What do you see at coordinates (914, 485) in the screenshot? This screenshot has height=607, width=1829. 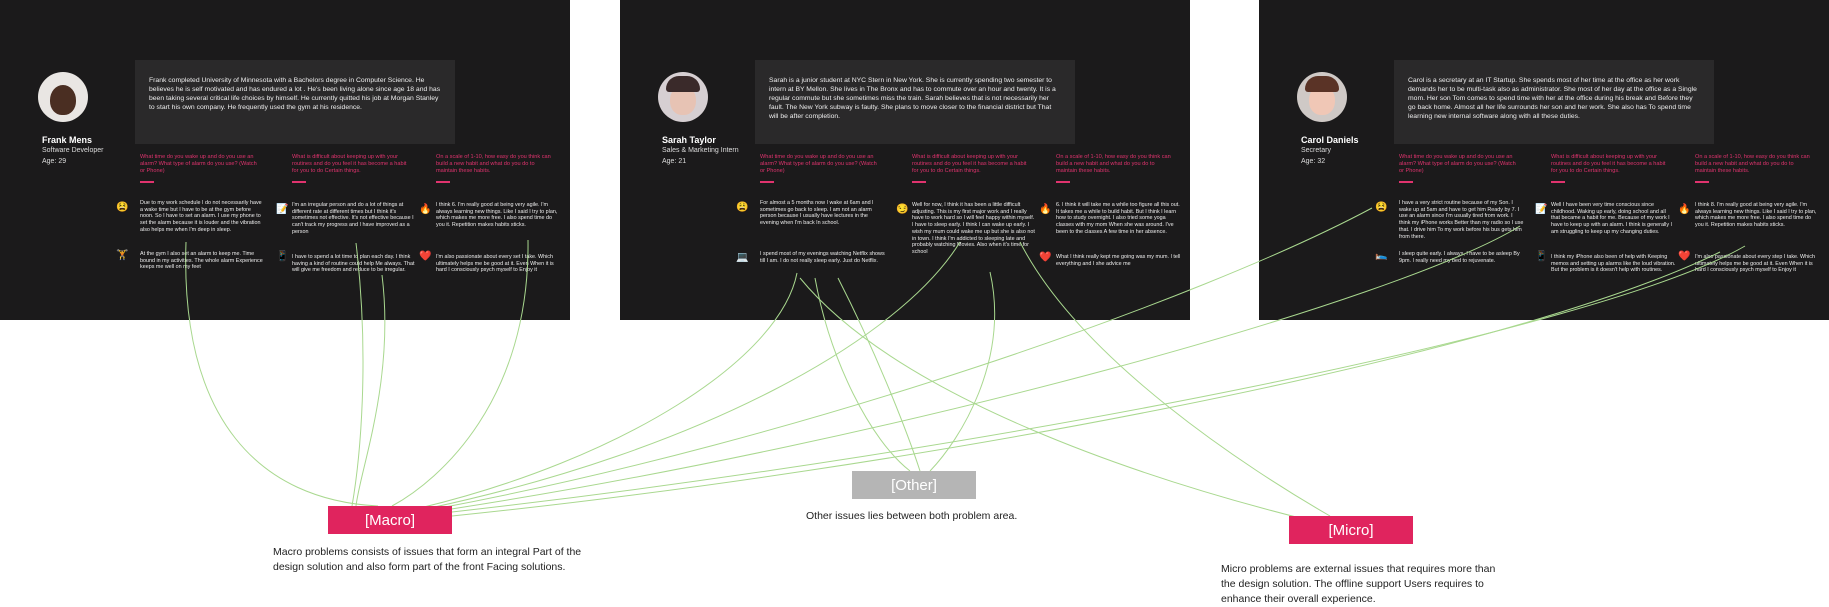 I see `other-category-tag: [Other]` at bounding box center [914, 485].